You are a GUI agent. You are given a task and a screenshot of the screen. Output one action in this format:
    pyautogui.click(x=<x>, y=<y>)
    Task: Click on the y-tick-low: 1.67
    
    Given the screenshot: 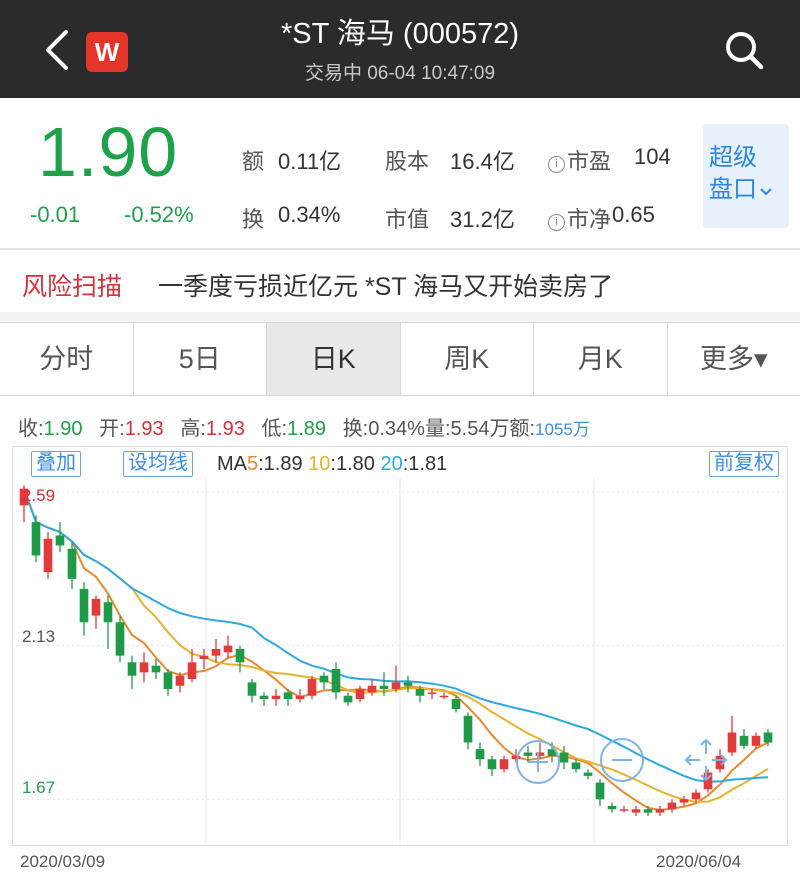 What is the action you would take?
    pyautogui.click(x=39, y=787)
    